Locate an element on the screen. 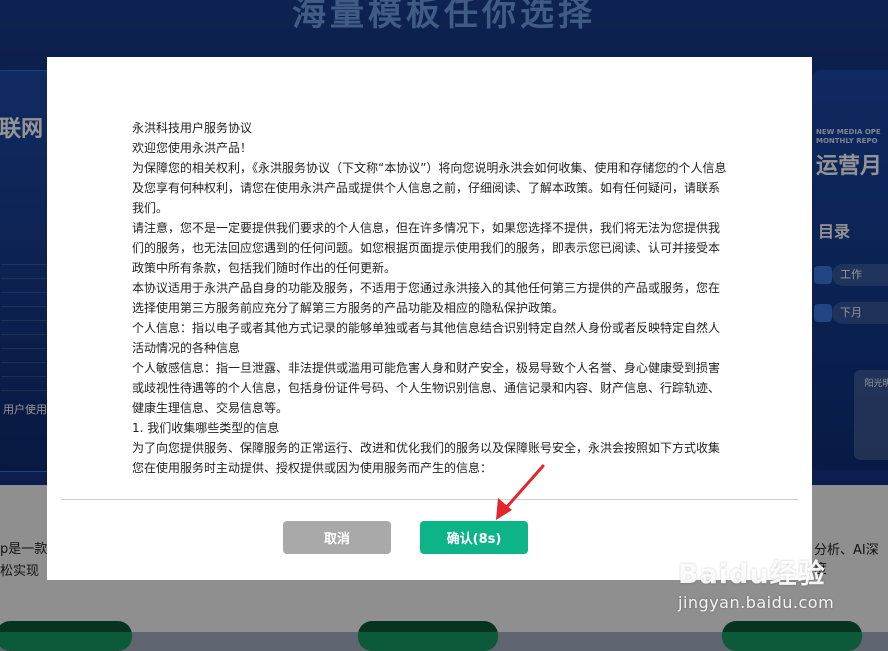 The image size is (888, 651). agreement-title: 永洪科技用户服务协议 is located at coordinates (192, 128).